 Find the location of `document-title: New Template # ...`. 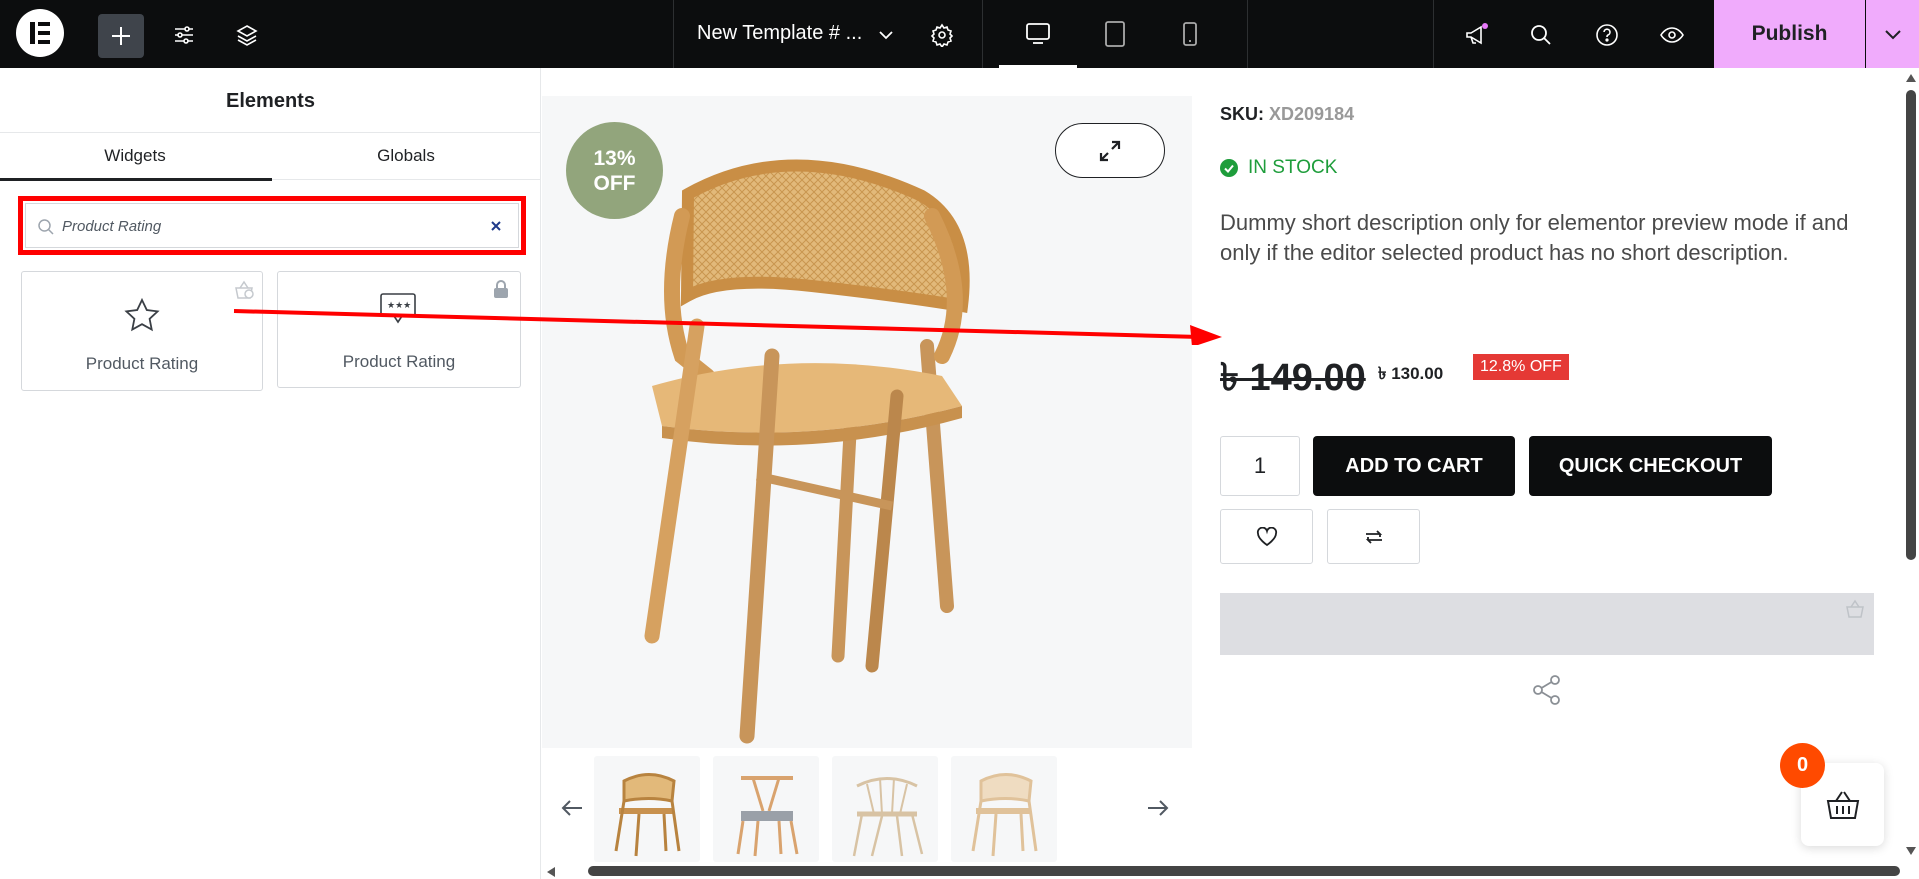

document-title: New Template # ... is located at coordinates (779, 33).